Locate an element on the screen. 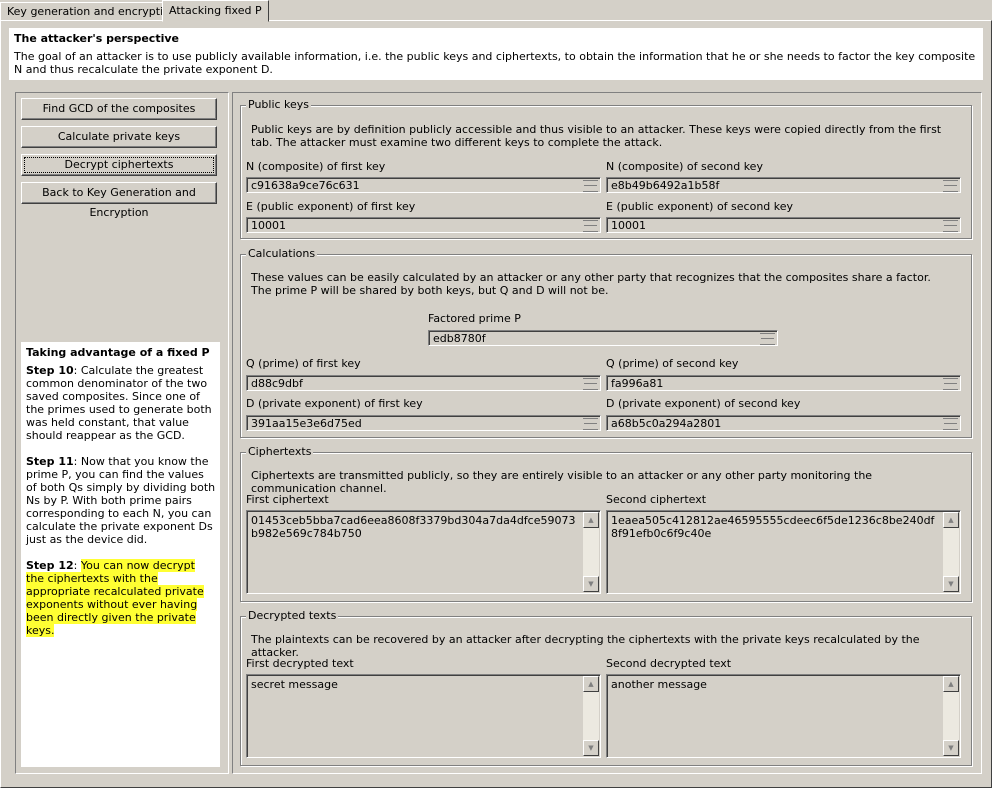 Image resolution: width=992 pixels, height=788 pixels. m1-scrollbar: ▲ ▼ is located at coordinates (591, 716).